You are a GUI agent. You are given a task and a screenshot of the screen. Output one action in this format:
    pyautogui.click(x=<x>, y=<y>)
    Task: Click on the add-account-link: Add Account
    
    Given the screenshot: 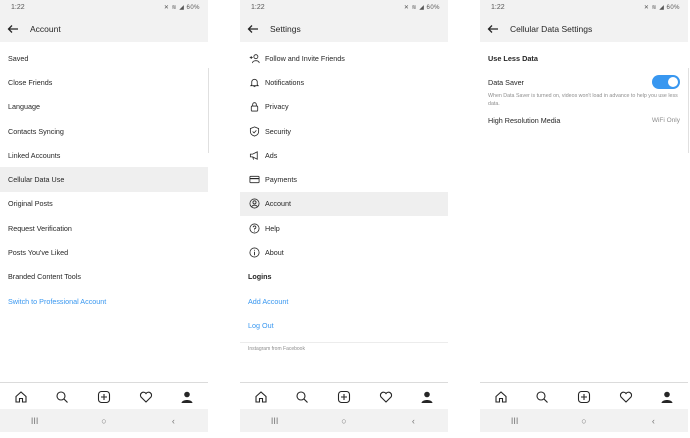 What is the action you would take?
    pyautogui.click(x=344, y=301)
    